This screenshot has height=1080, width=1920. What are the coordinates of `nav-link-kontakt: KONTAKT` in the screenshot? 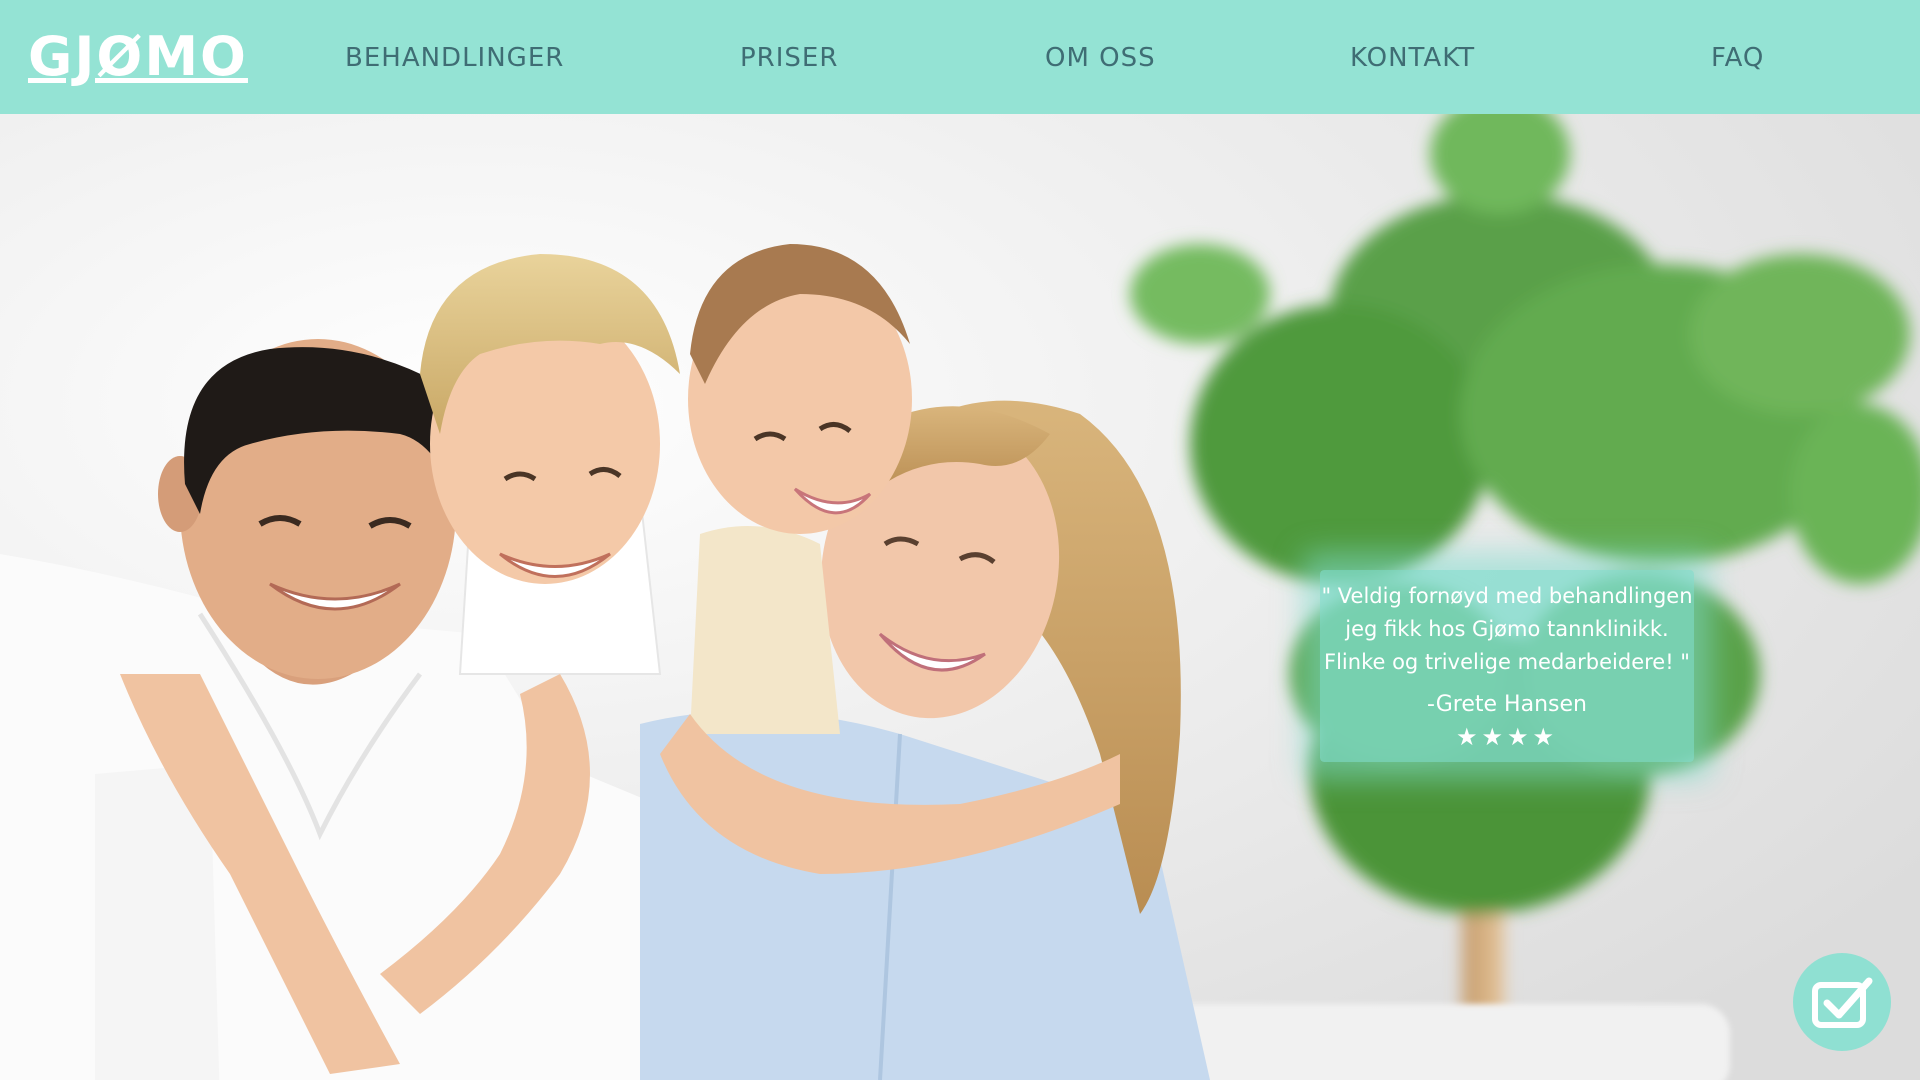 It's located at (1412, 58).